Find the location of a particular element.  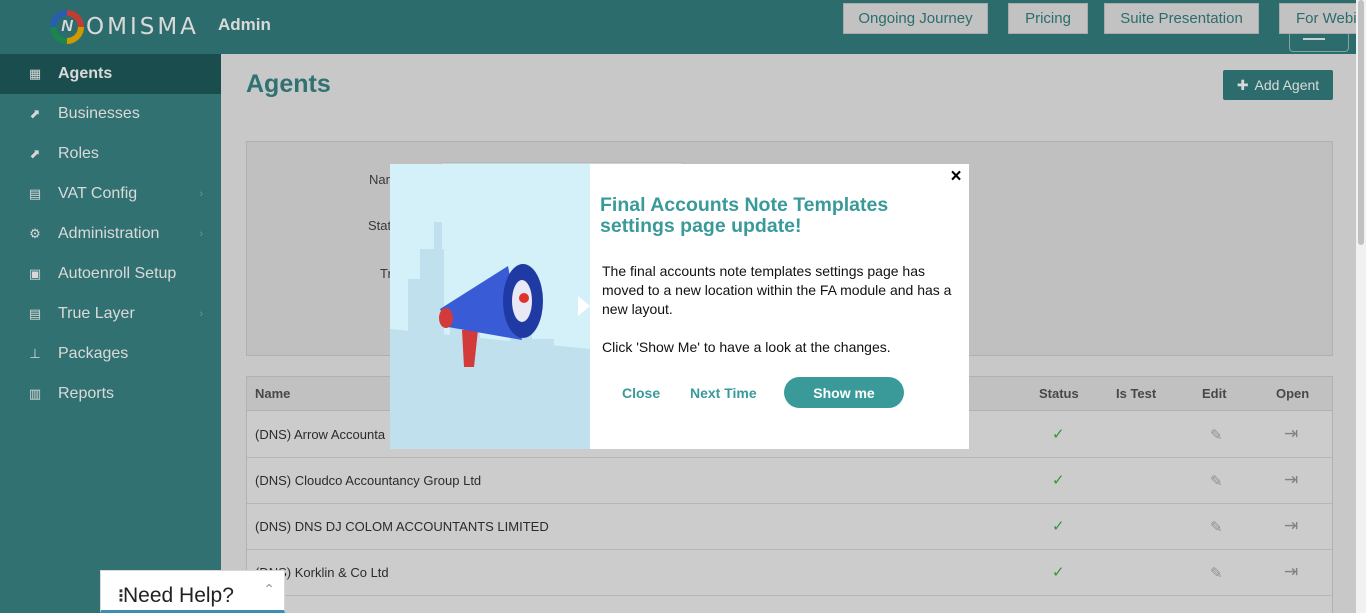

scrollbar-thumb is located at coordinates (1361, 122).